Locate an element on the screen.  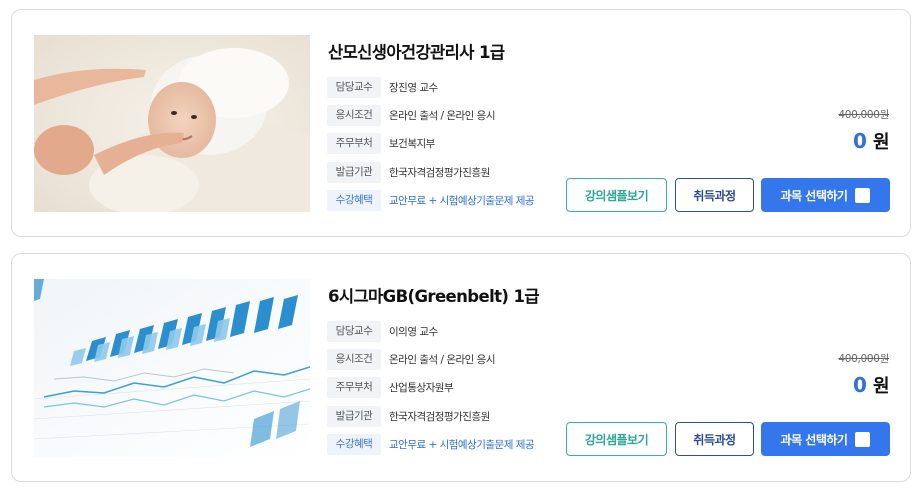
course-thumbnail-chart is located at coordinates (172, 368).